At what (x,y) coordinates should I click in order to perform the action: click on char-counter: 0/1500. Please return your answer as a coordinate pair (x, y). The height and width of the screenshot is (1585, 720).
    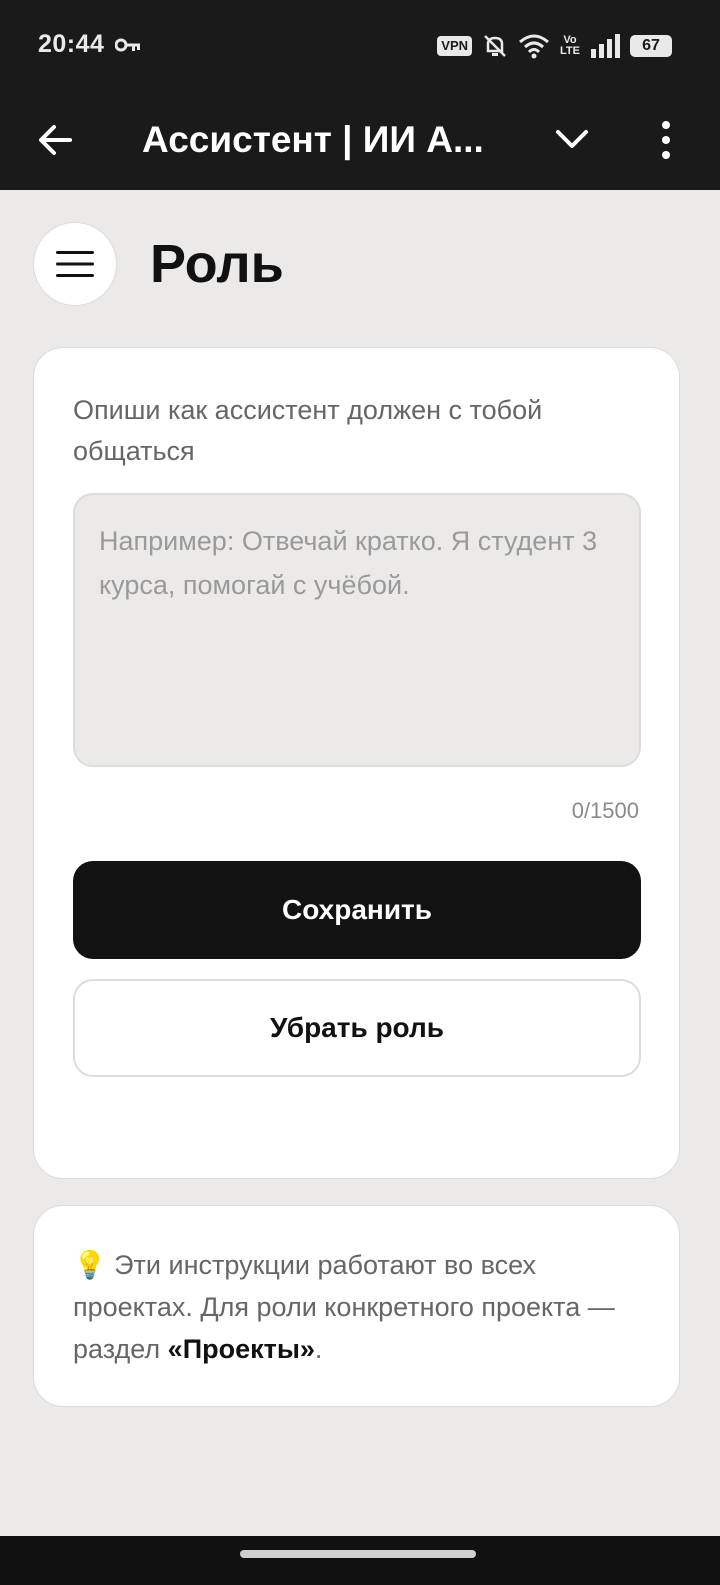
    Looking at the image, I should click on (605, 810).